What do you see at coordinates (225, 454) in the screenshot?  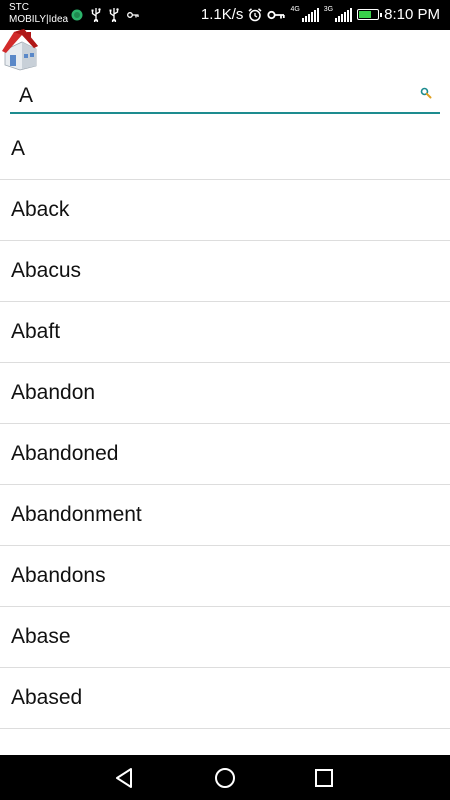 I see `list-item: Abandoned` at bounding box center [225, 454].